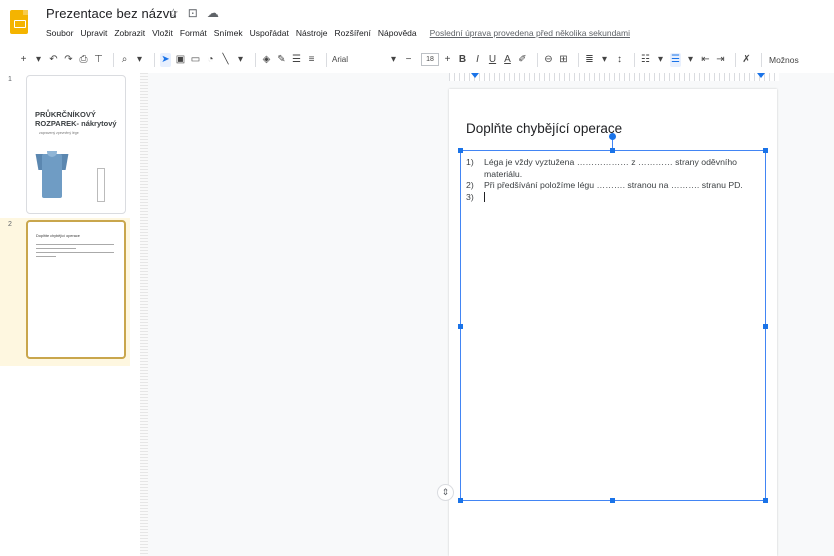  What do you see at coordinates (213, 13) in the screenshot?
I see `cloud-status-icon: ☁` at bounding box center [213, 13].